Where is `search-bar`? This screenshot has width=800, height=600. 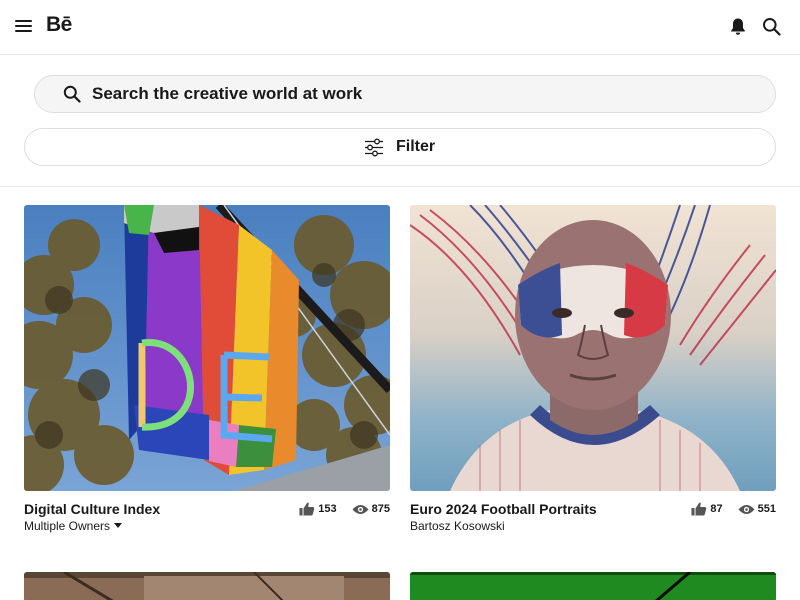
search-bar is located at coordinates (405, 94).